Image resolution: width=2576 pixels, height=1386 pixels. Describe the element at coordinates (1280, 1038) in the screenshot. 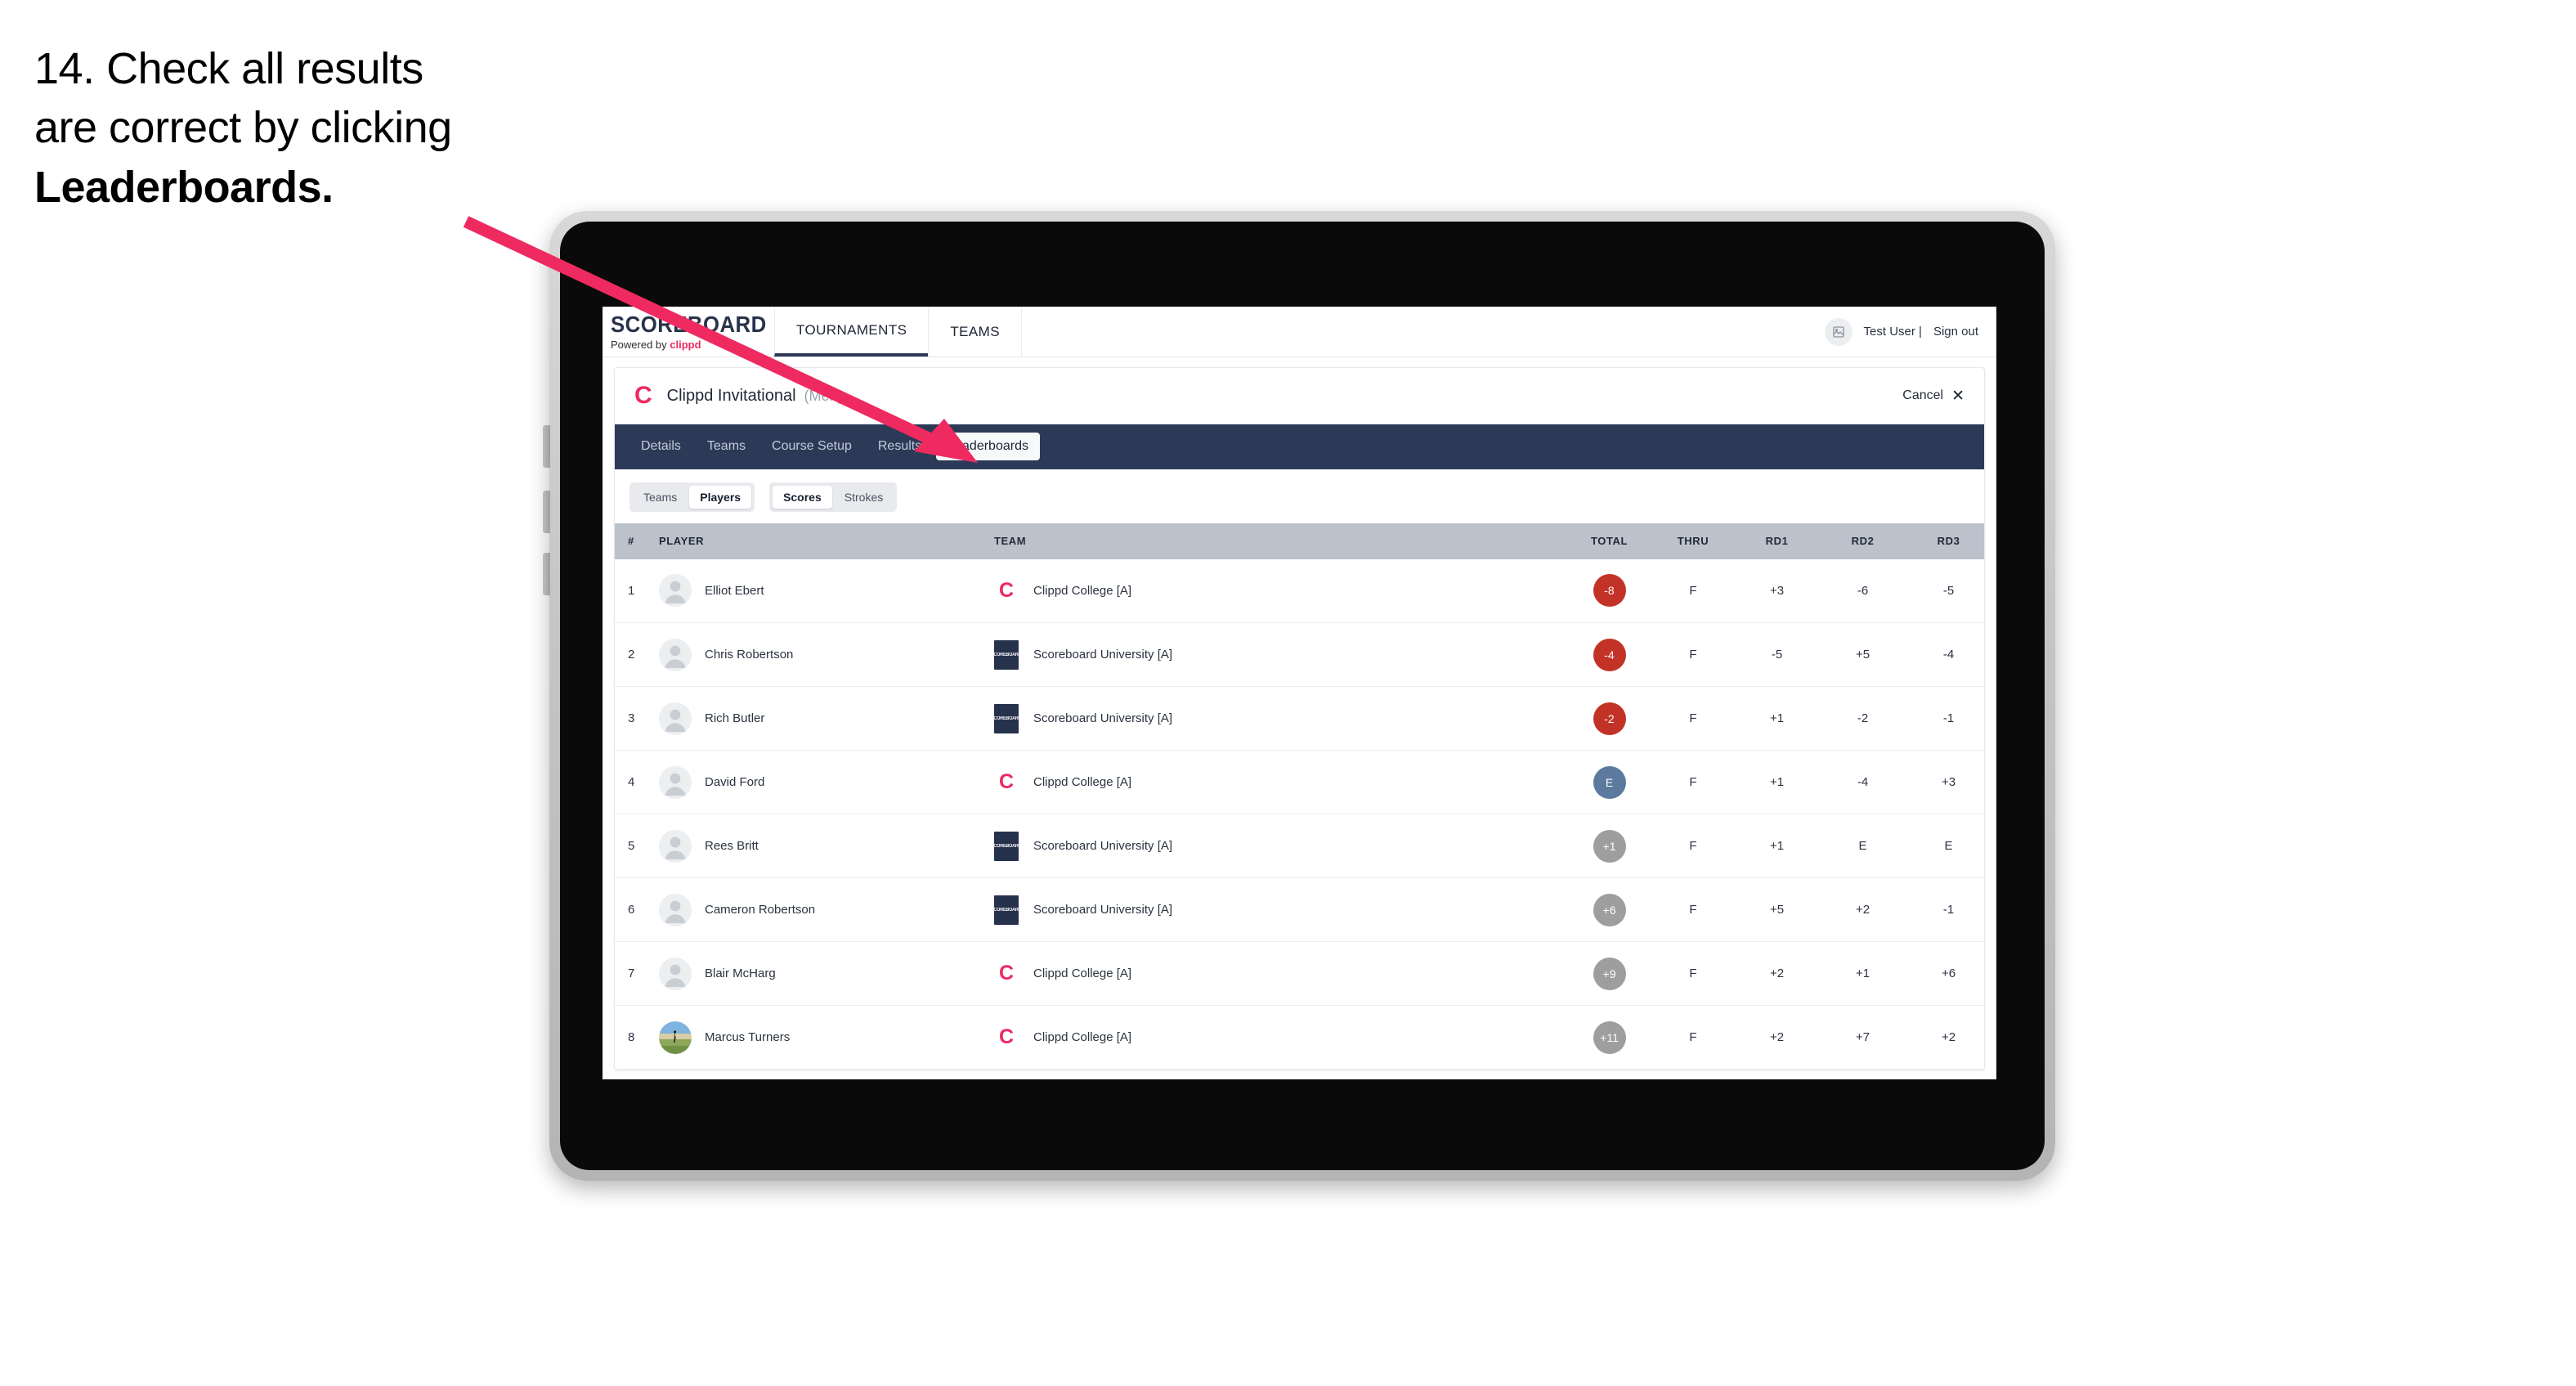

I see `cell-team: C Clippd College [A]` at that location.